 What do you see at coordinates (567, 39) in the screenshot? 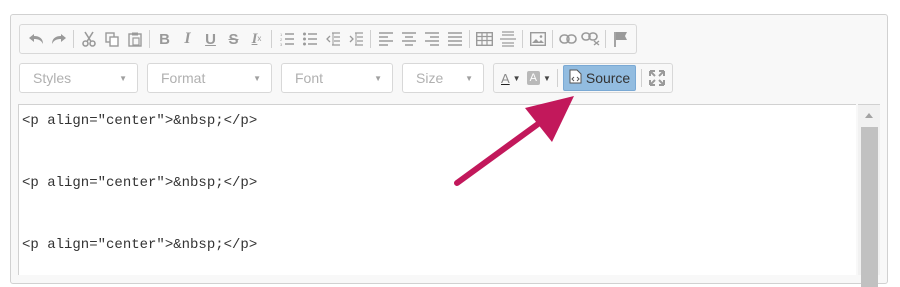
I see `link-icon` at bounding box center [567, 39].